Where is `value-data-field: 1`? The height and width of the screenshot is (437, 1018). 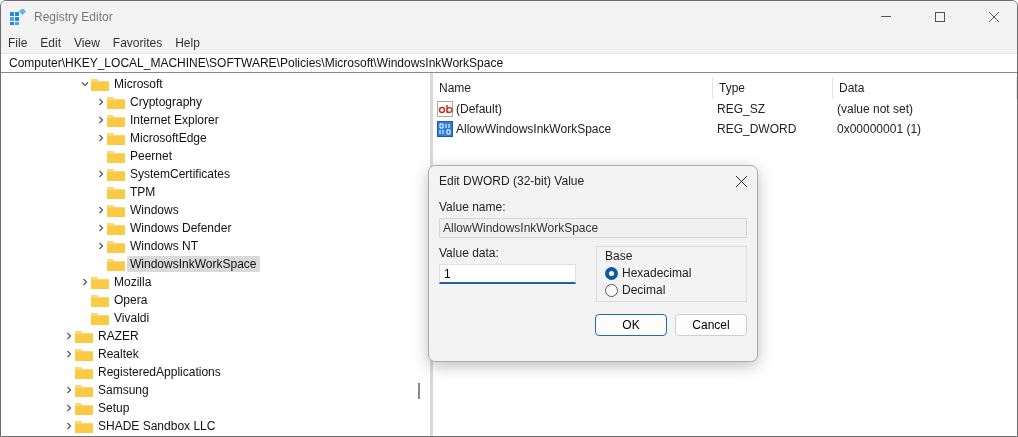
value-data-field: 1 is located at coordinates (507, 274).